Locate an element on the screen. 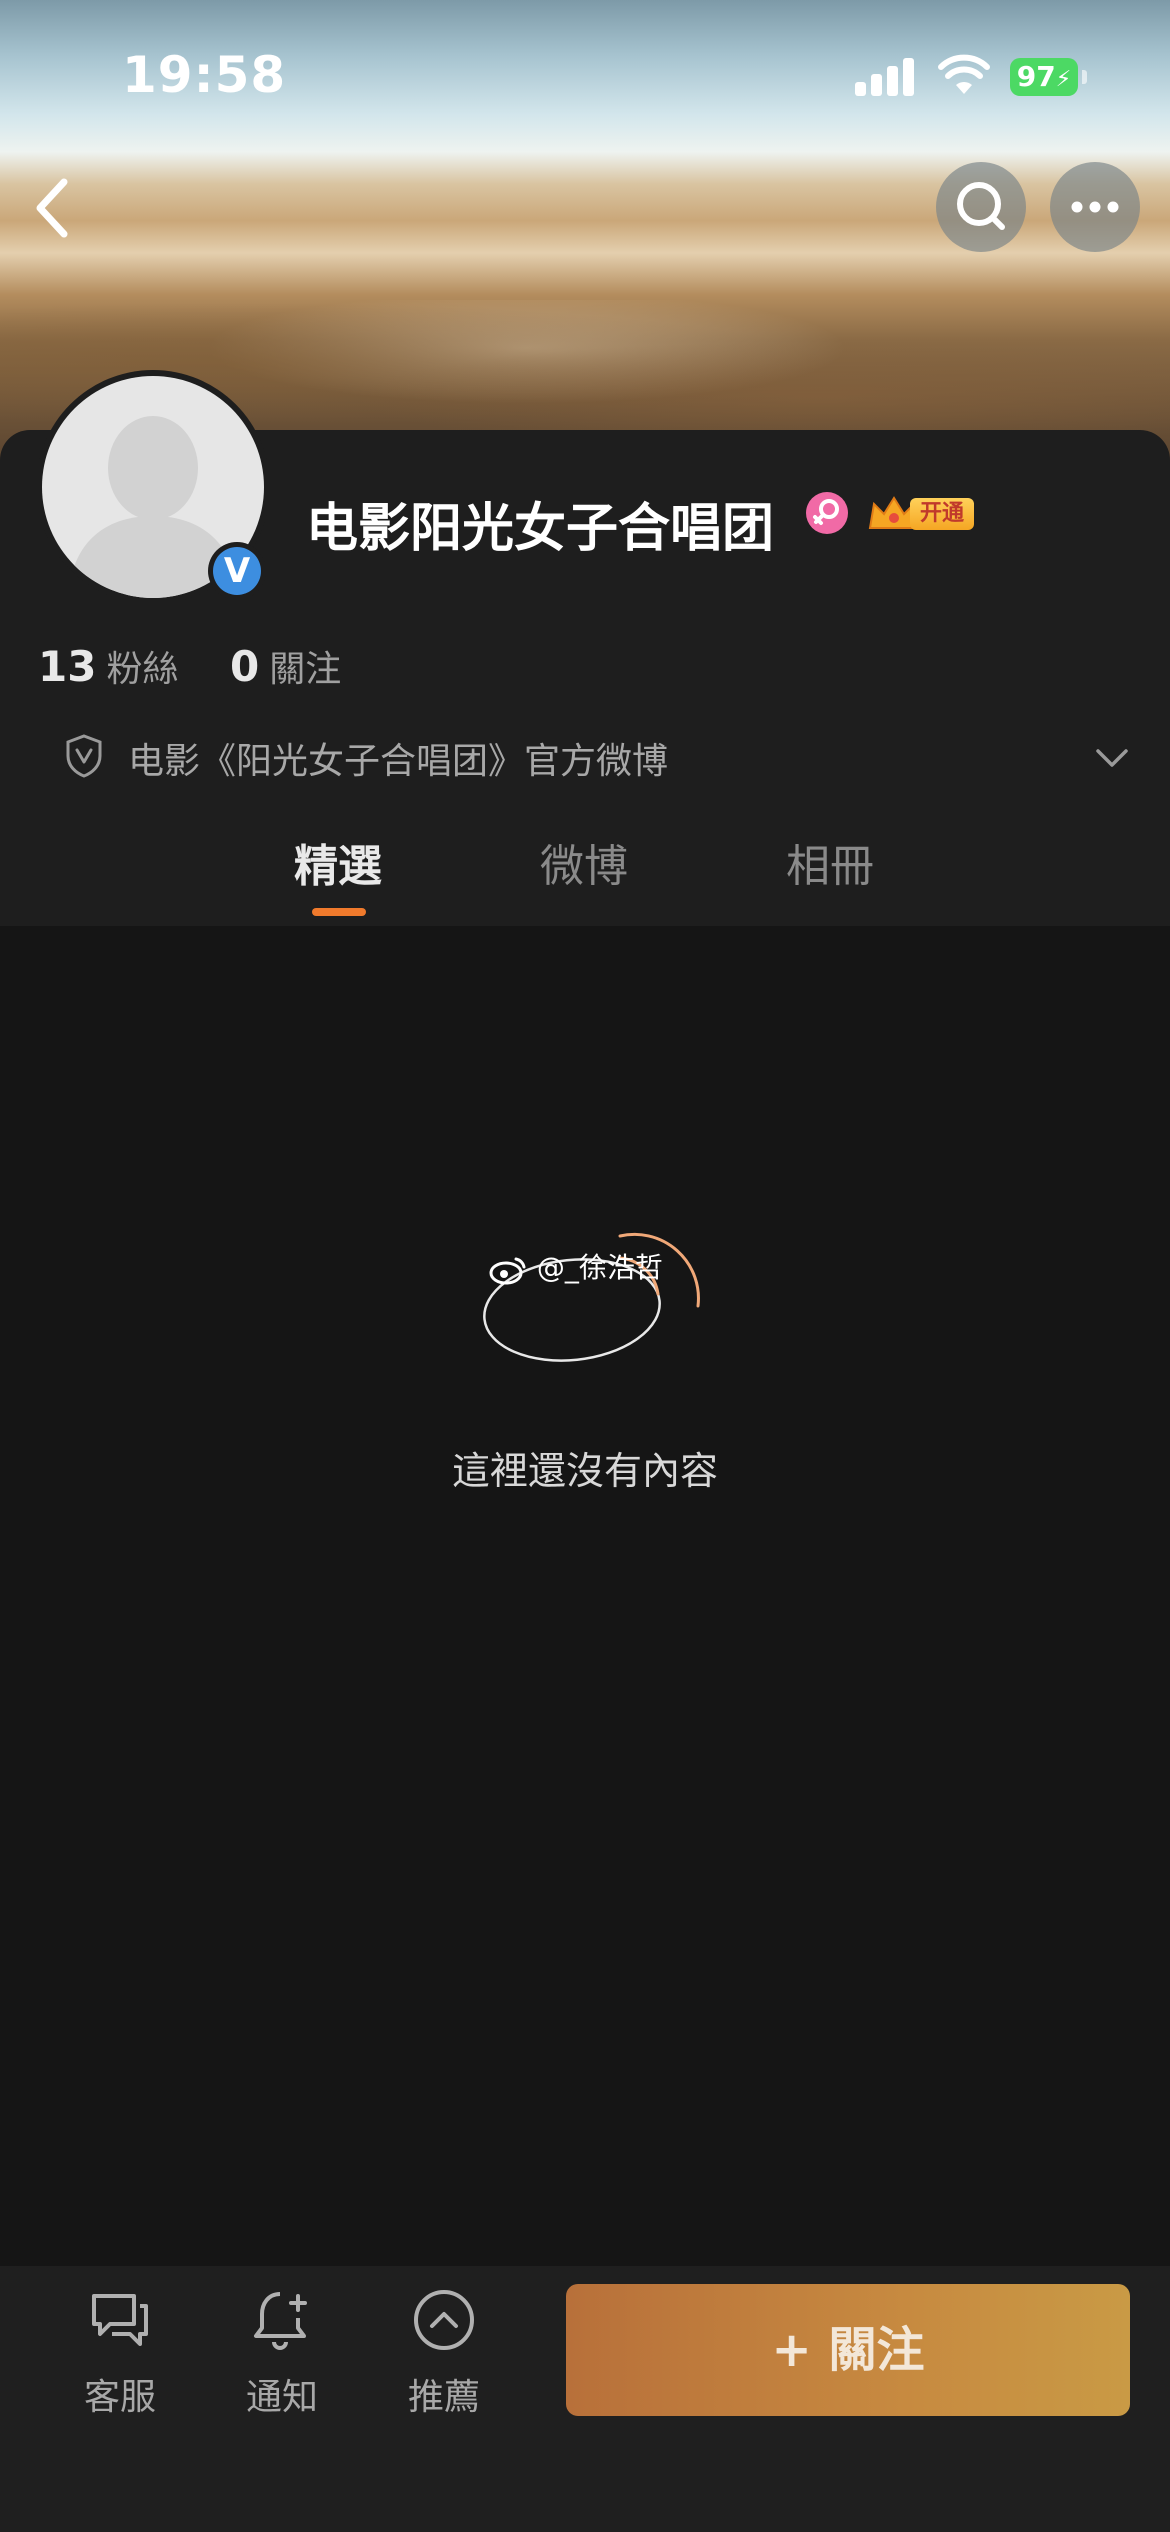 This screenshot has width=1170, height=2532. vip-open-badge: 开通 is located at coordinates (922, 514).